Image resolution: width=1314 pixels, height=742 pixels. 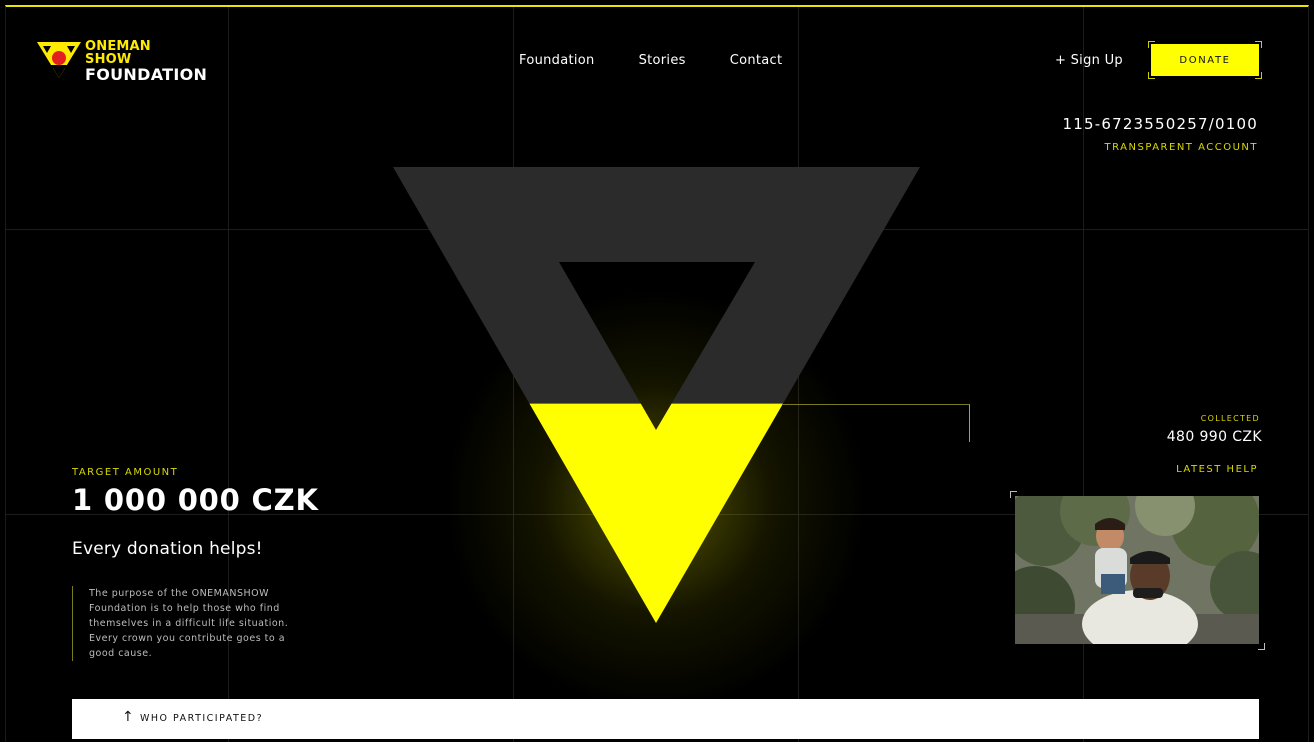 I want to click on target-amount-value: 1 000 000 CZK, so click(x=195, y=500).